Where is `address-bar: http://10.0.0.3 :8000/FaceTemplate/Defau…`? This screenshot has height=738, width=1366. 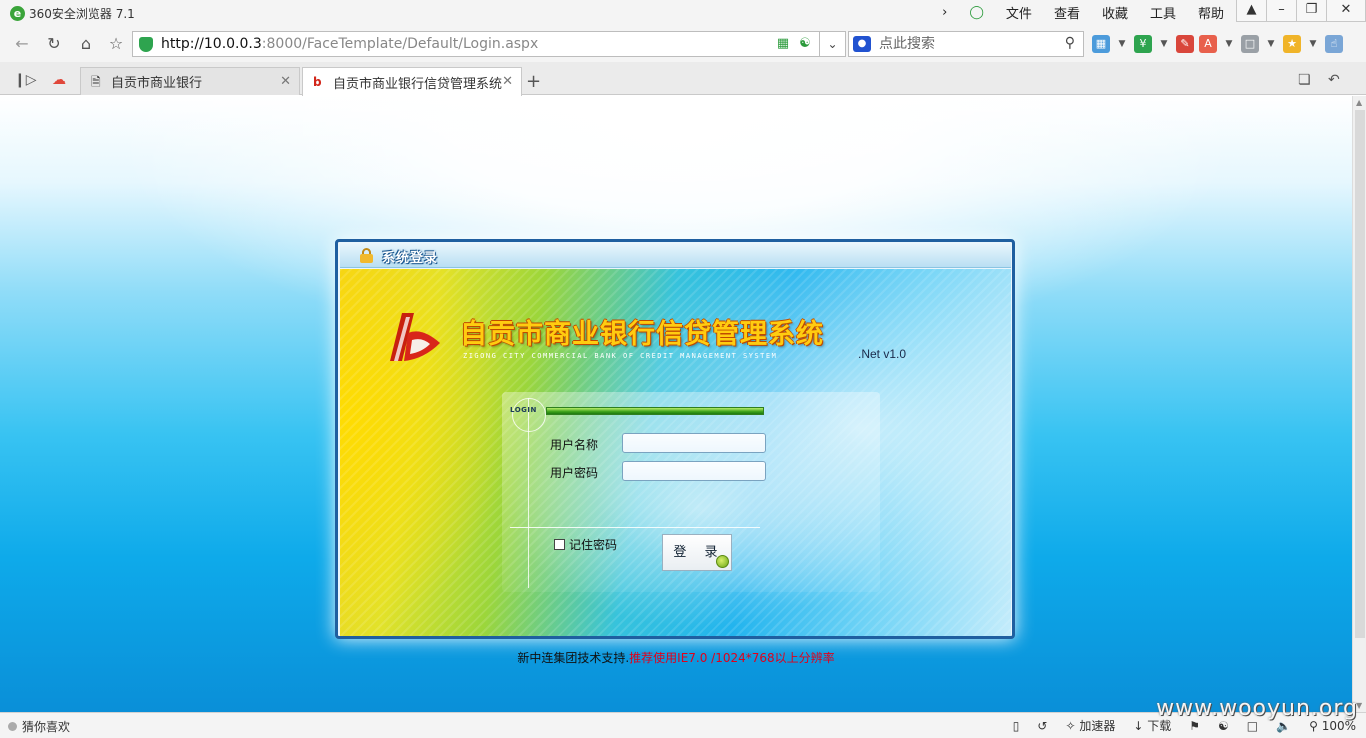 address-bar: http://10.0.0.3 :8000/FaceTemplate/Defau… is located at coordinates (476, 44).